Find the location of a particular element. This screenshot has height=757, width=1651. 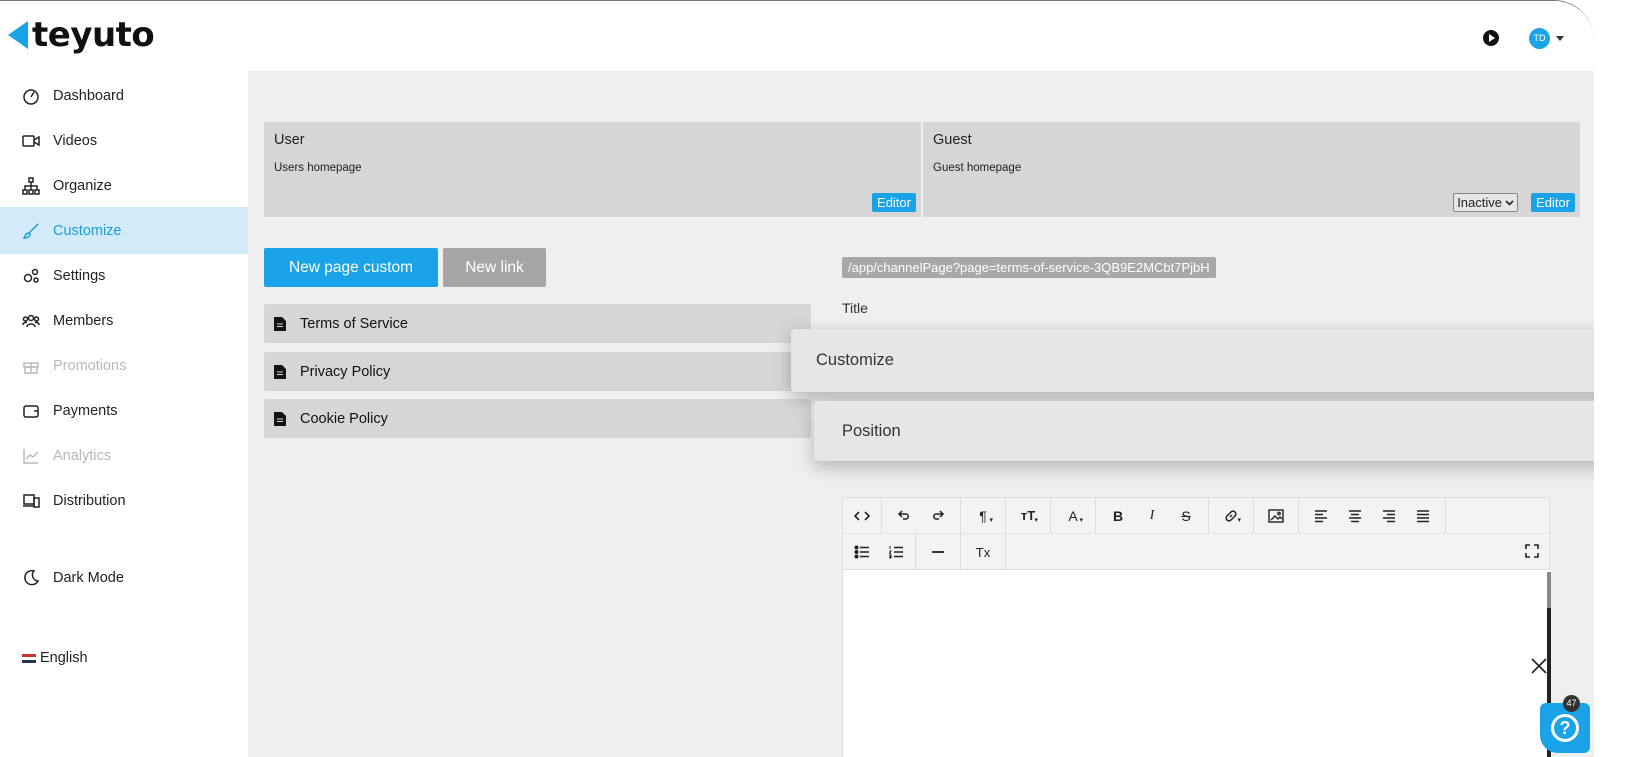

sidebar-item-organize: Organize is located at coordinates (124, 185).